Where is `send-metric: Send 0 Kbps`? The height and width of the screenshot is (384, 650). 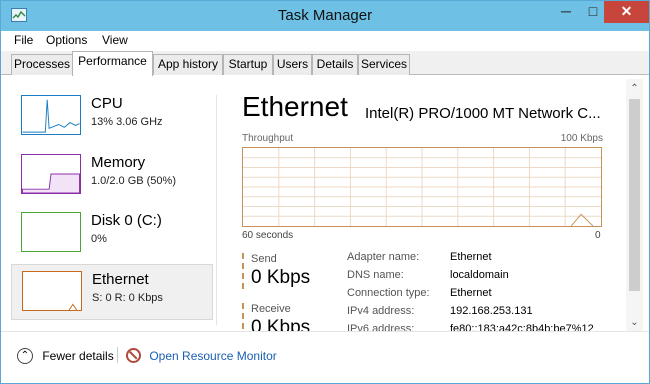 send-metric: Send 0 Kbps is located at coordinates (276, 271).